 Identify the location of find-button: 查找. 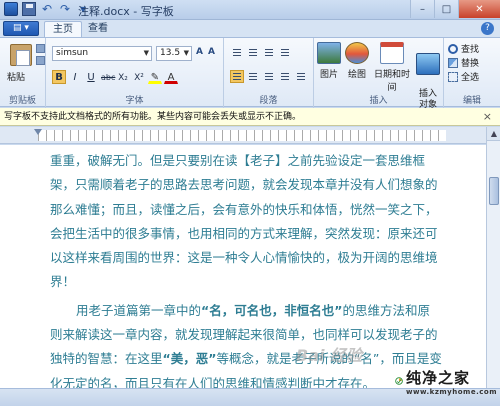
(463, 48).